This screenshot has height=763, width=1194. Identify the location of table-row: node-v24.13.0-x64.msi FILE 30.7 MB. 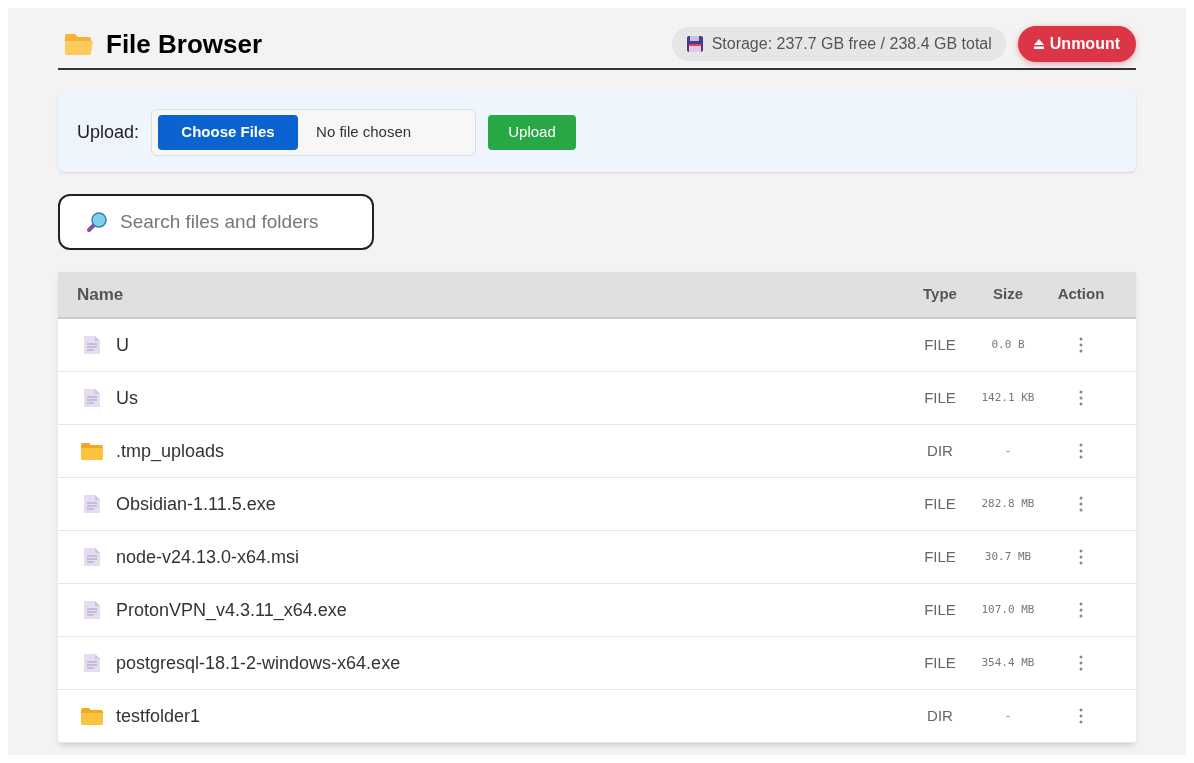
(597, 557).